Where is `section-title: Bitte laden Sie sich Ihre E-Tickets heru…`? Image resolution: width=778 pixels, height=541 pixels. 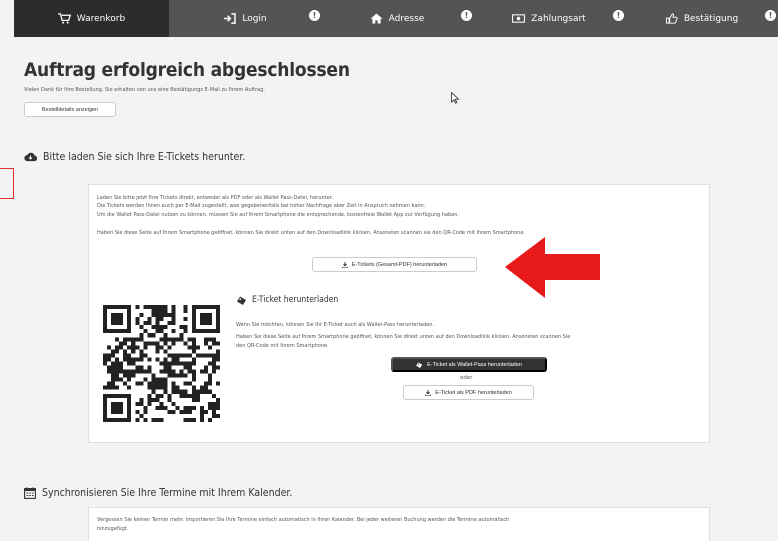 section-title: Bitte laden Sie sich Ihre E-Tickets heru… is located at coordinates (144, 157).